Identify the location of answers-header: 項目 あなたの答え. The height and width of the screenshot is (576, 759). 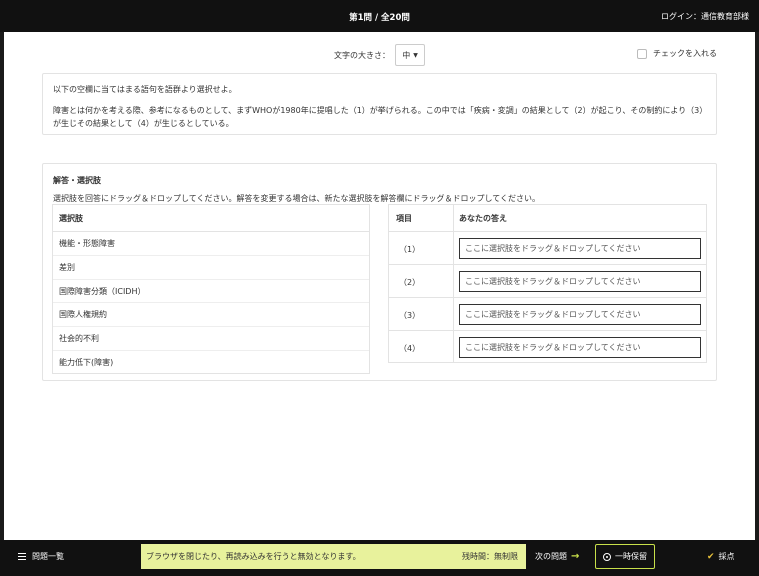
(547, 218).